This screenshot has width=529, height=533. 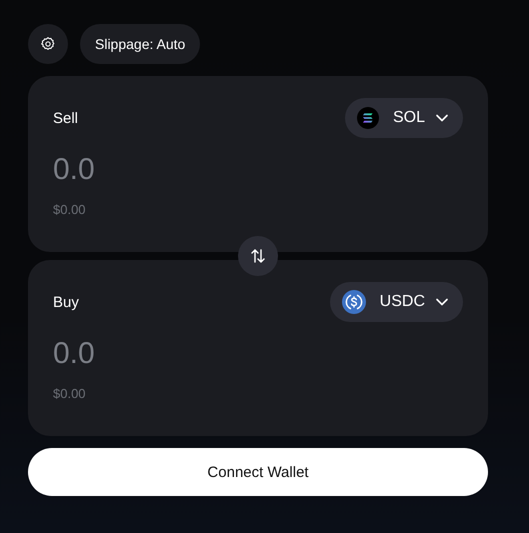 What do you see at coordinates (258, 472) in the screenshot?
I see `connect-wallet-button: Connect Wallet` at bounding box center [258, 472].